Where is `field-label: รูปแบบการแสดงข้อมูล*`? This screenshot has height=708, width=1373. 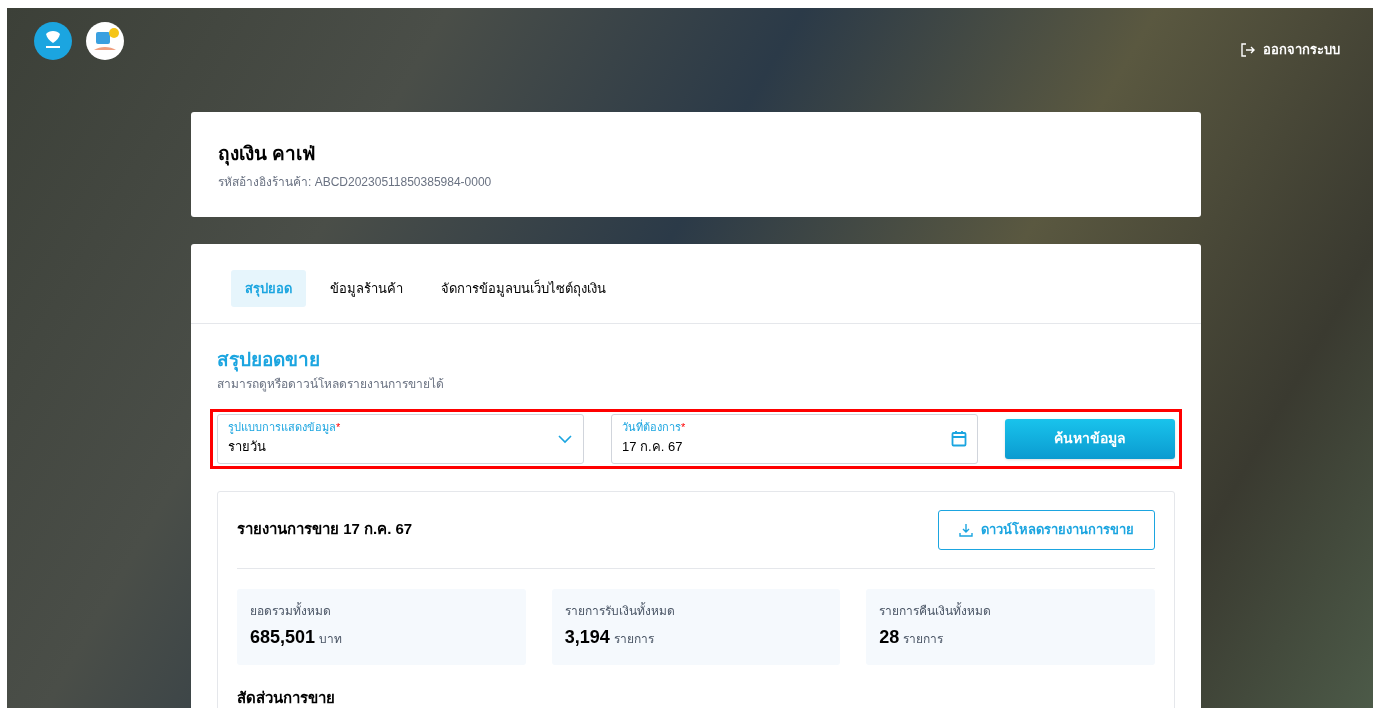 field-label: รูปแบบการแสดงข้อมูล* is located at coordinates (284, 427).